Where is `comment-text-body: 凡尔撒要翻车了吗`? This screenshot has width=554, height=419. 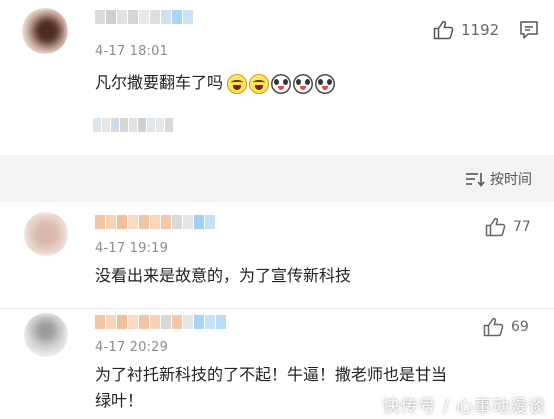
comment-text-body: 凡尔撒要翻车了吗 is located at coordinates (159, 82).